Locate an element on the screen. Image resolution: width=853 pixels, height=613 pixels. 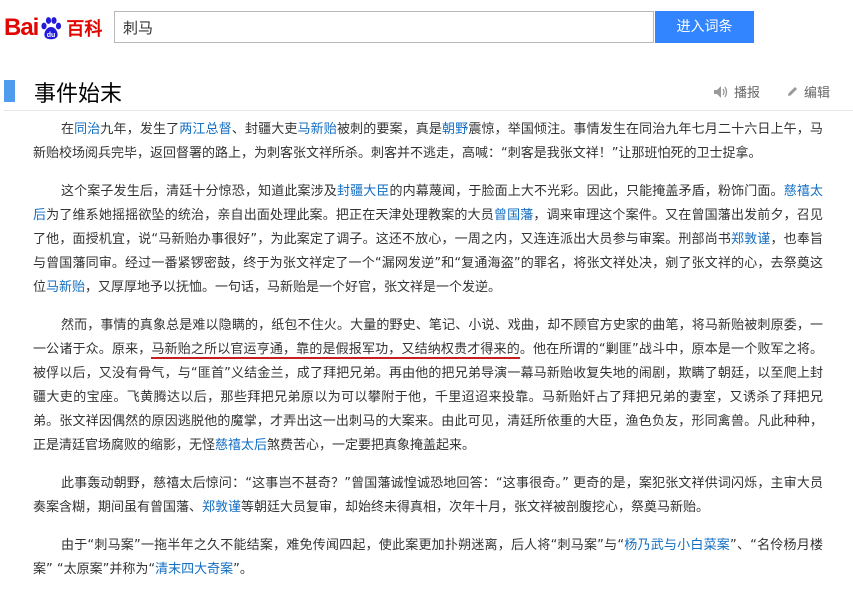
search-input is located at coordinates (384, 27).